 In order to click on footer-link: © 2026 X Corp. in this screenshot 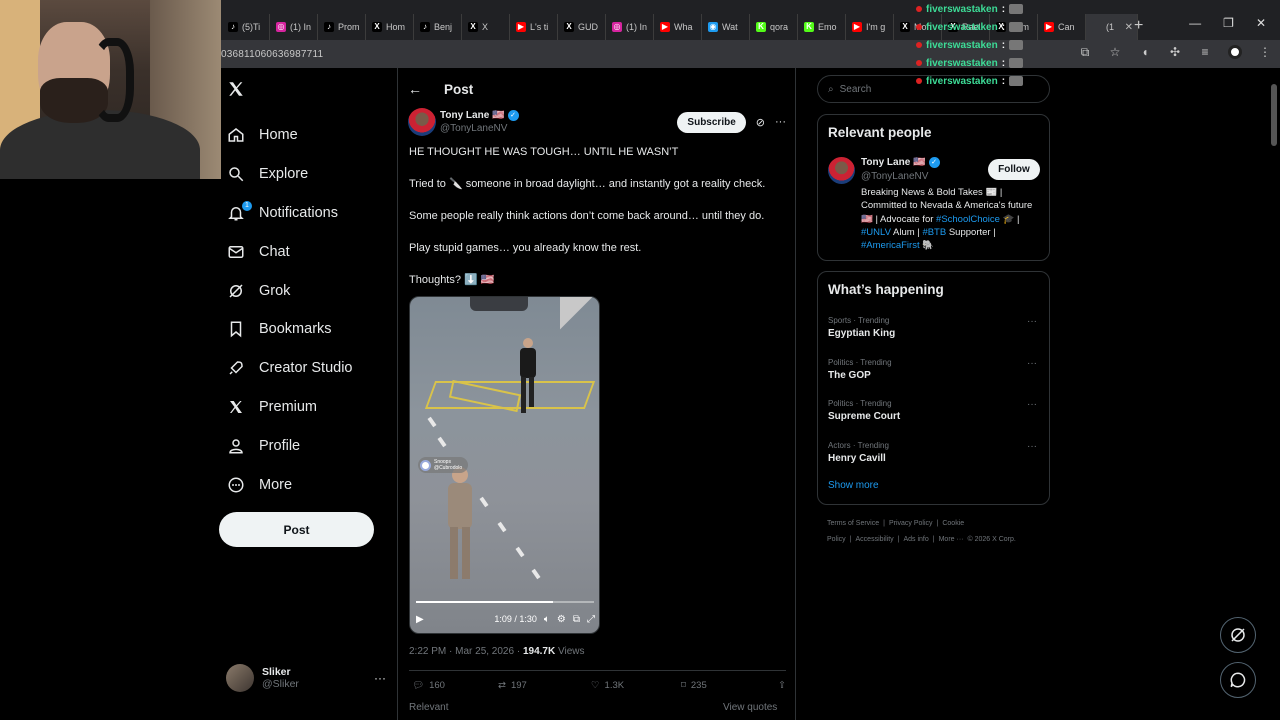, I will do `click(991, 539)`.